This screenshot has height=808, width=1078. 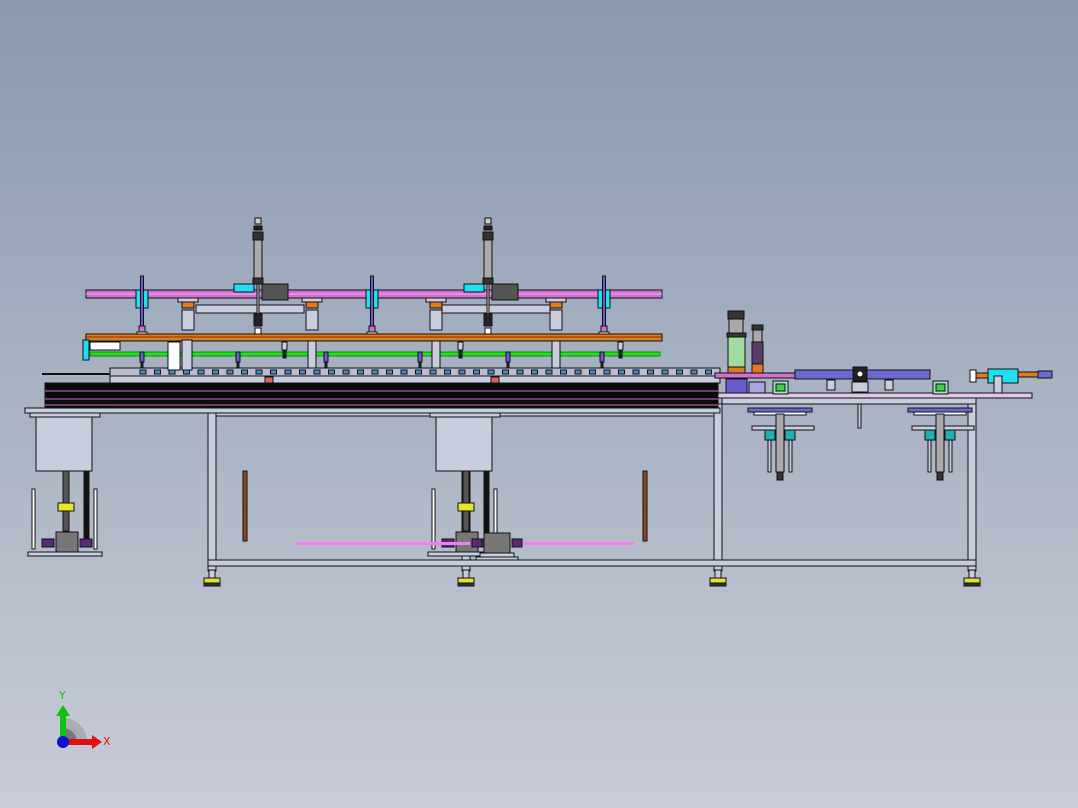 What do you see at coordinates (1011, 381) in the screenshot?
I see `end-cylinder-right` at bounding box center [1011, 381].